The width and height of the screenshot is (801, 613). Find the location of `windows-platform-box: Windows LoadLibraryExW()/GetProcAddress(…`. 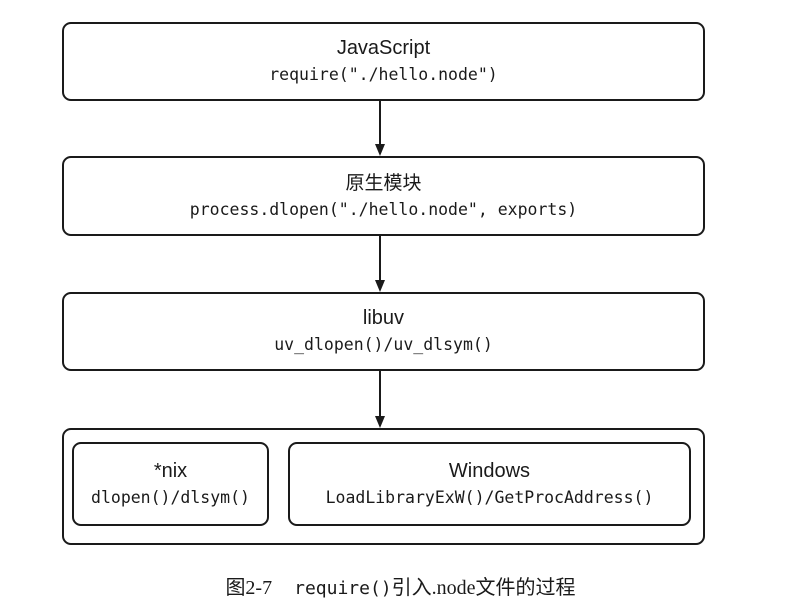

windows-platform-box: Windows LoadLibraryExW()/GetProcAddress(… is located at coordinates (489, 484).